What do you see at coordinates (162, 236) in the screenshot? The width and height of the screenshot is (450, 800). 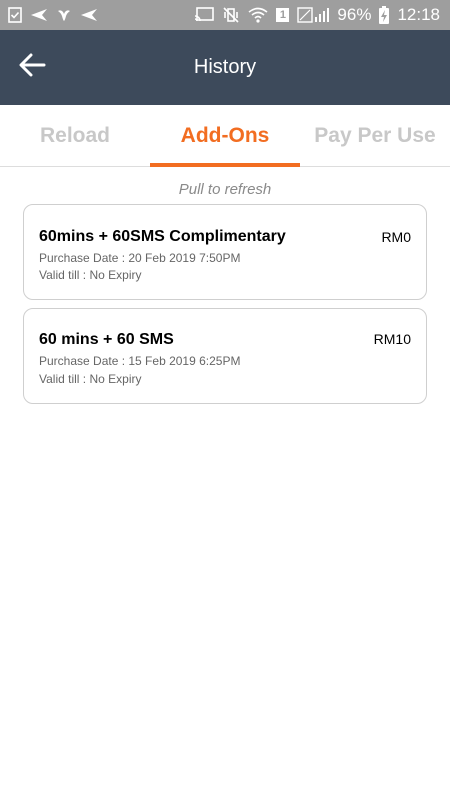 I see `purchase-name: 60mins + 60SMS Complimentary` at bounding box center [162, 236].